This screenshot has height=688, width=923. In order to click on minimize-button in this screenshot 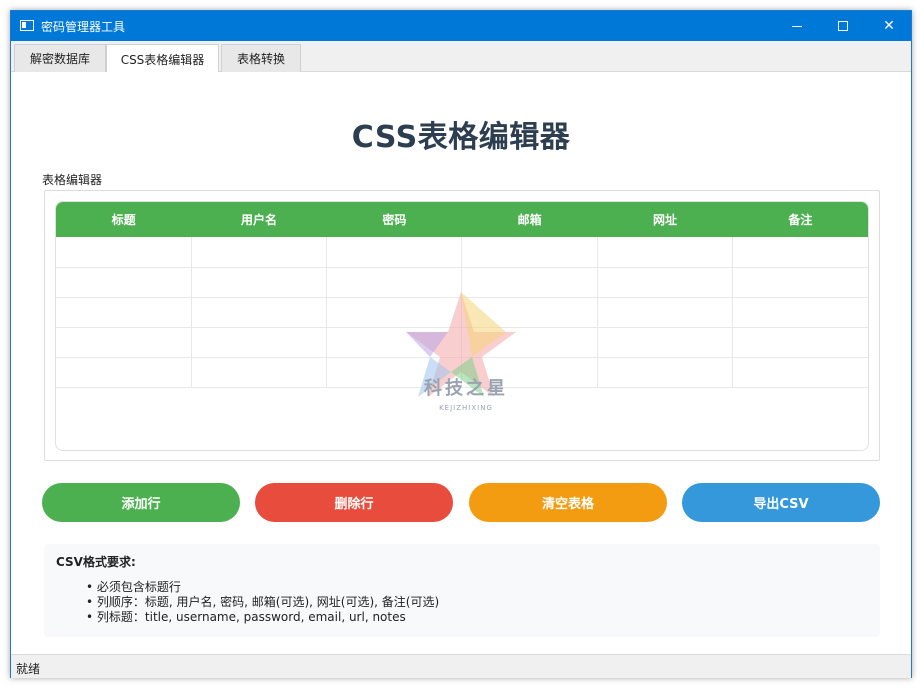, I will do `click(797, 26)`.